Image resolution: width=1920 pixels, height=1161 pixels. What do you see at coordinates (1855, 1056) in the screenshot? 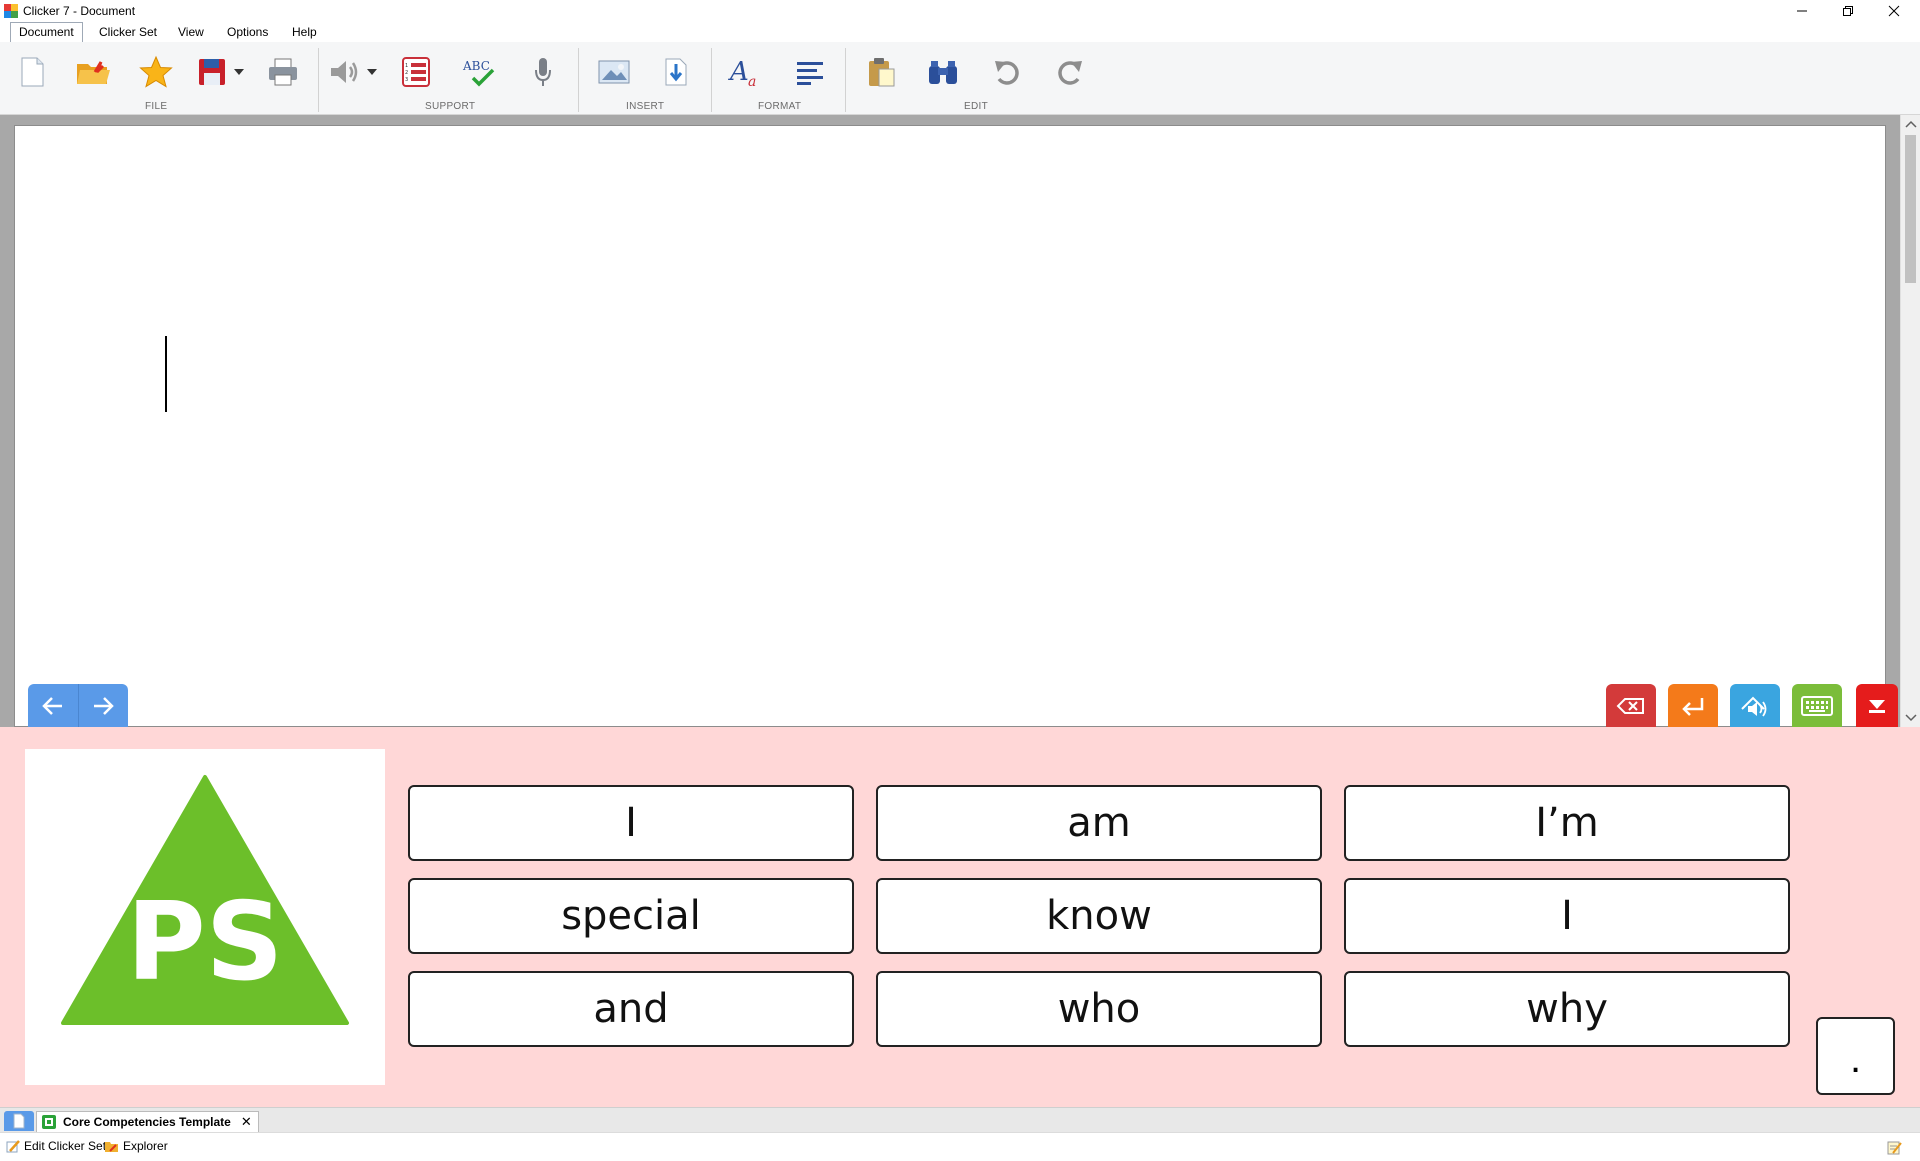
I see `full-stop-cell: .` at bounding box center [1855, 1056].